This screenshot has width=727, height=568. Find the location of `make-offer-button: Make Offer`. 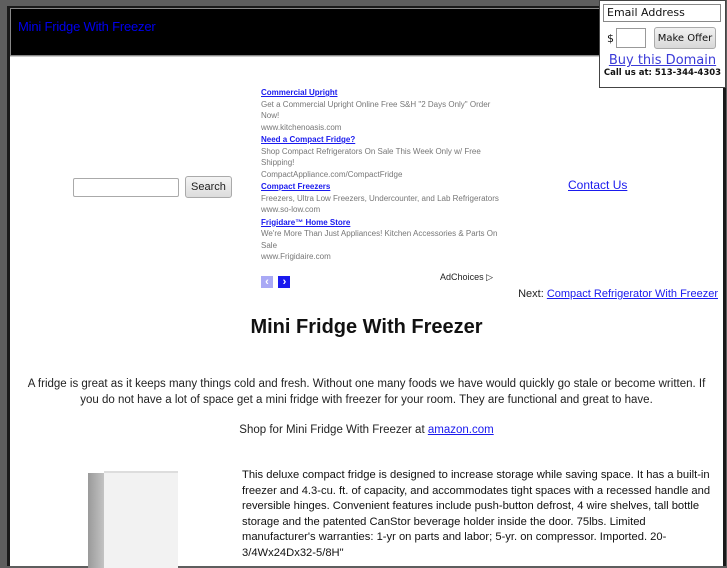

make-offer-button: Make Offer is located at coordinates (685, 38).